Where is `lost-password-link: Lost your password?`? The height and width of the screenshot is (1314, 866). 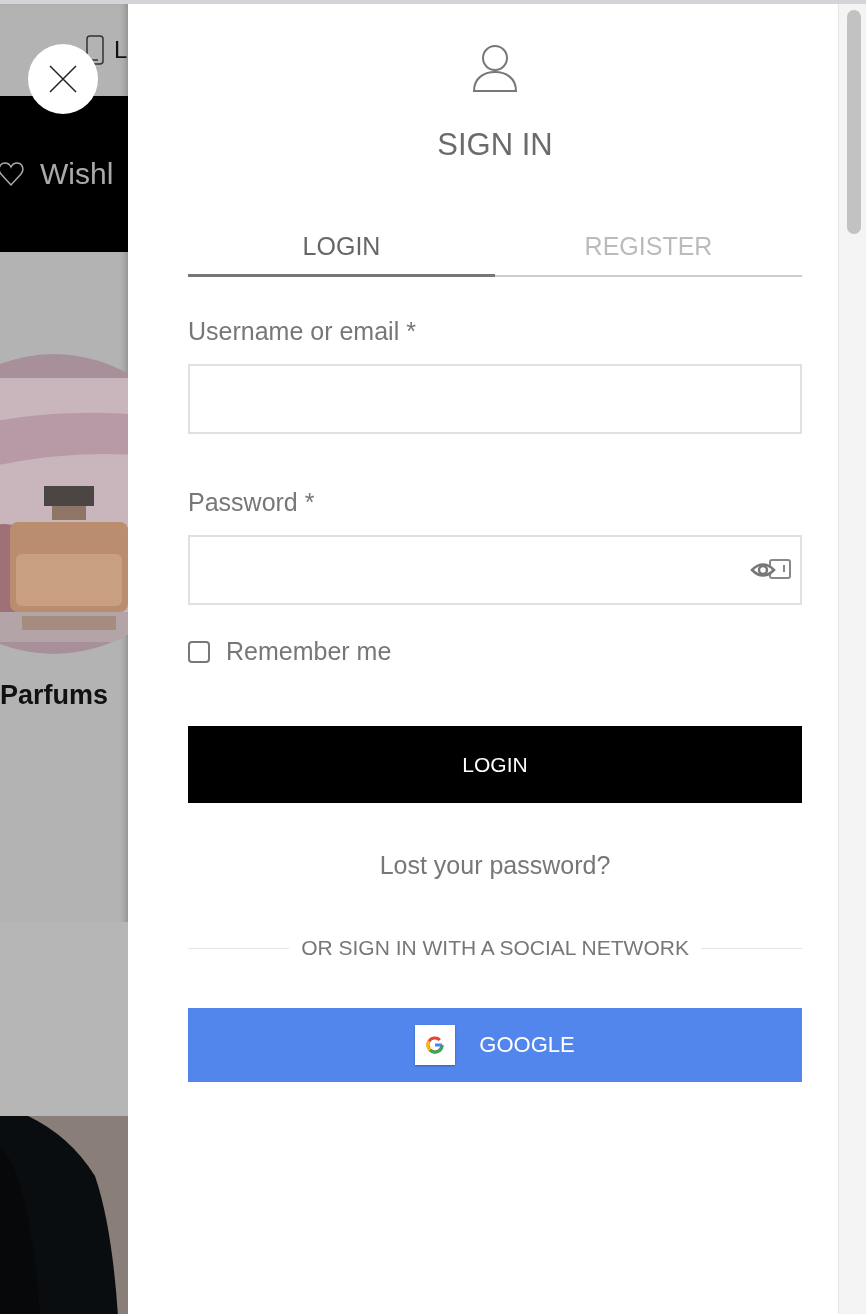
lost-password-link: Lost your password? is located at coordinates (495, 866).